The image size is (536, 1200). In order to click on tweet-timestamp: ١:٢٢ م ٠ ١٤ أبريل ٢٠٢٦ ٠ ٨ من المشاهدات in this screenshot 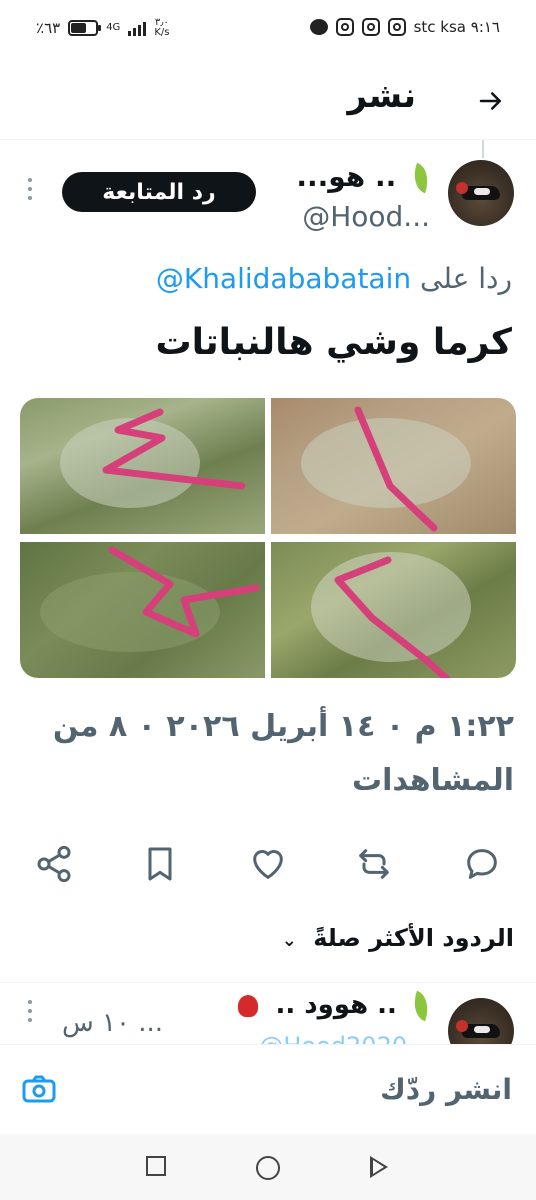, I will do `click(283, 753)`.